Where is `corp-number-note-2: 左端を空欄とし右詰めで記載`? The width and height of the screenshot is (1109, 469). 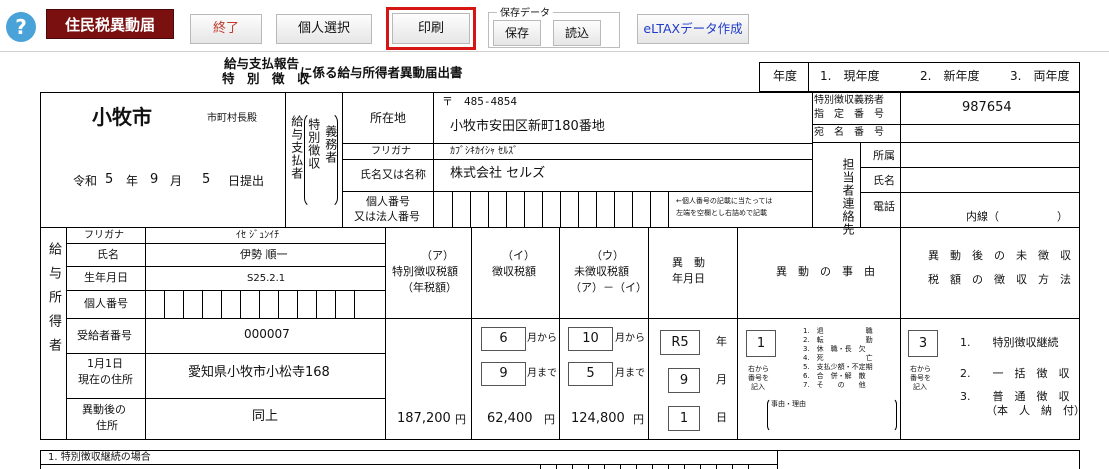
corp-number-note-2: 左端を空欄とし右詰めで記載 is located at coordinates (721, 213).